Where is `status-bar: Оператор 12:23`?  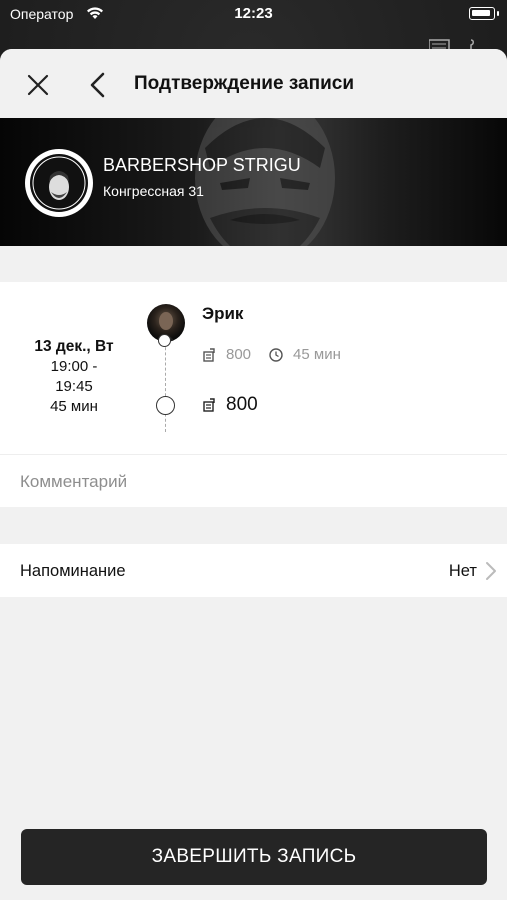
status-bar: Оператор 12:23 is located at coordinates (253, 15).